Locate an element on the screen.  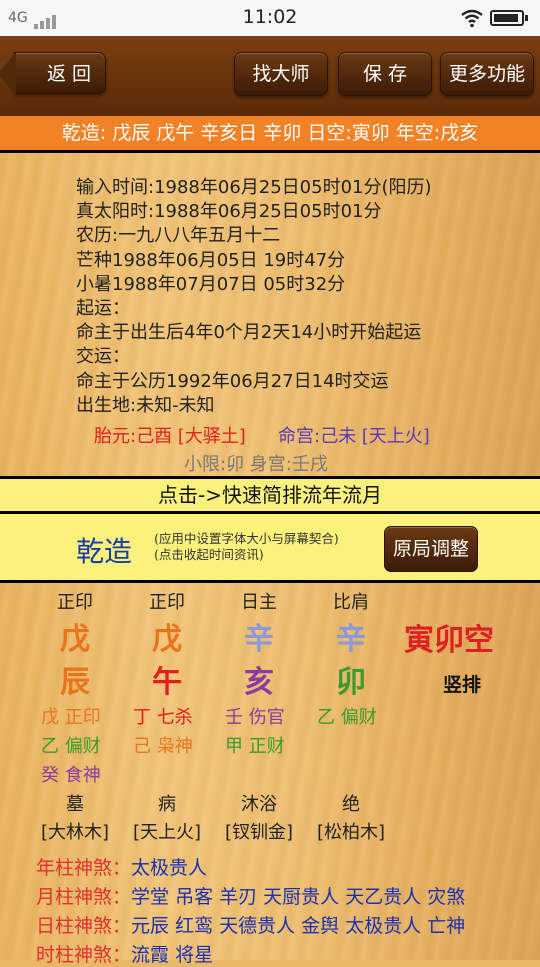
growth-stage: 墓 is located at coordinates (75, 804).